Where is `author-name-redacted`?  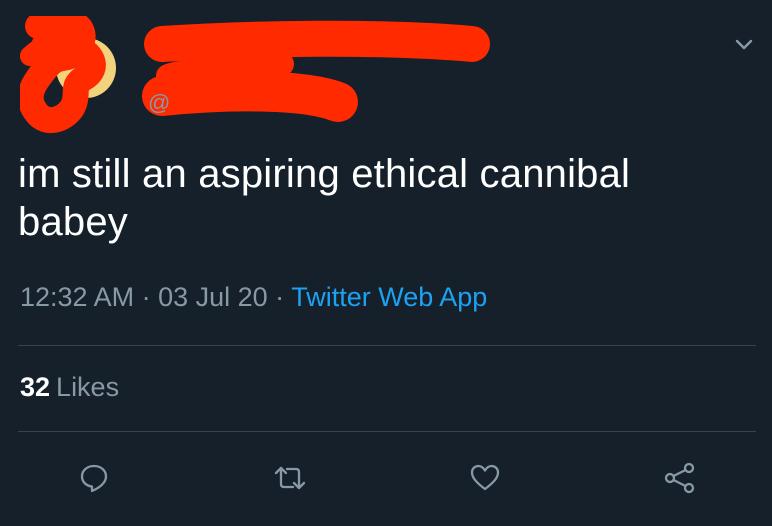
author-name-redacted is located at coordinates (322, 75).